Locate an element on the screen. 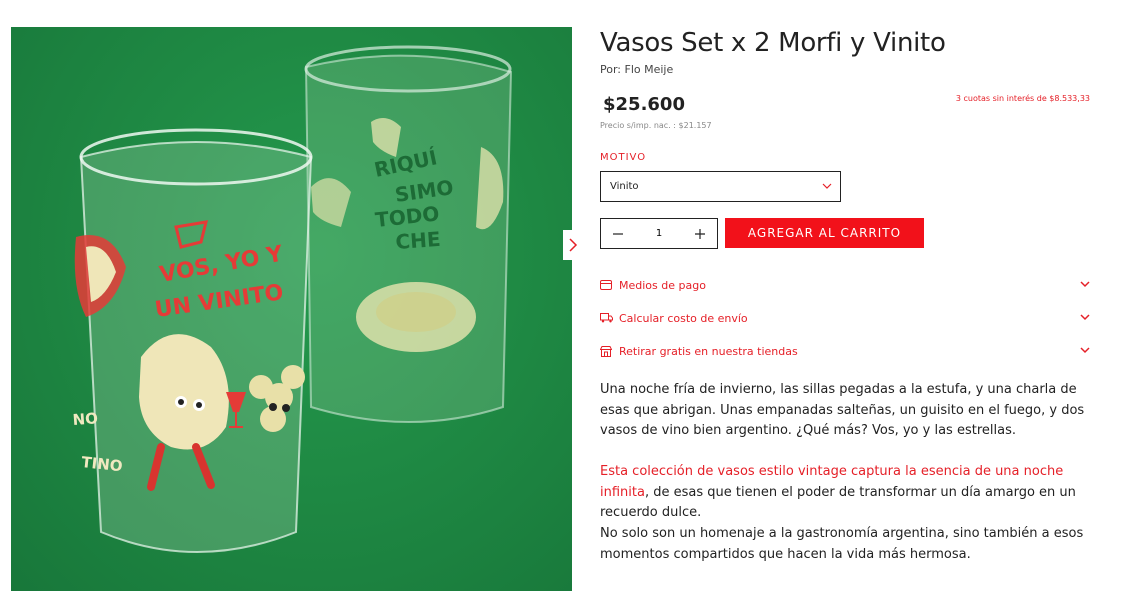  variant-select: Vinito is located at coordinates (720, 186).